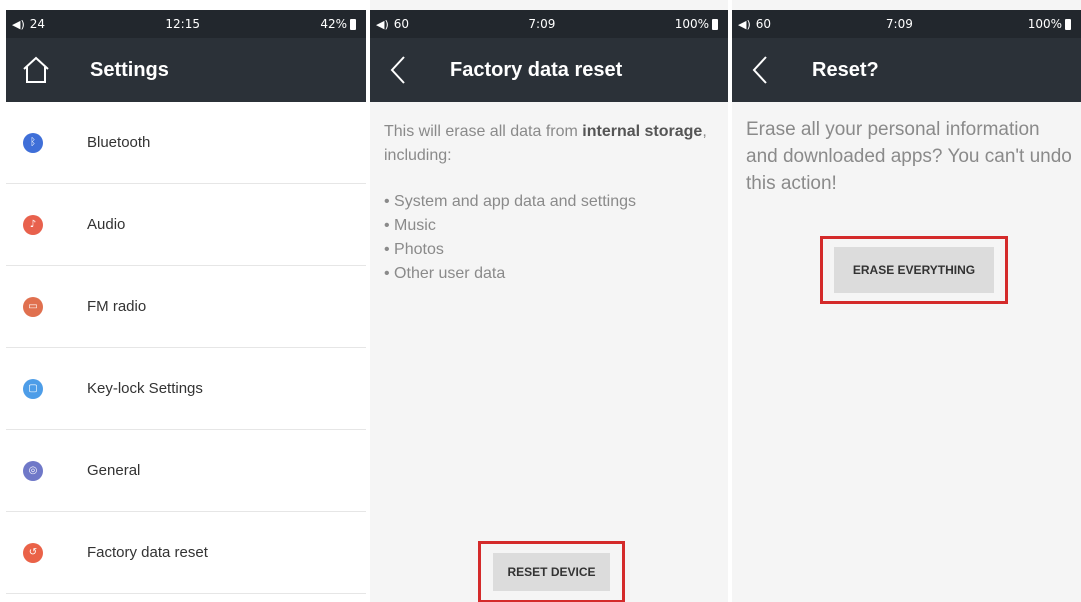 The image size is (1081, 602). Describe the element at coordinates (186, 471) in the screenshot. I see `settings-item-general: ◎ General` at that location.